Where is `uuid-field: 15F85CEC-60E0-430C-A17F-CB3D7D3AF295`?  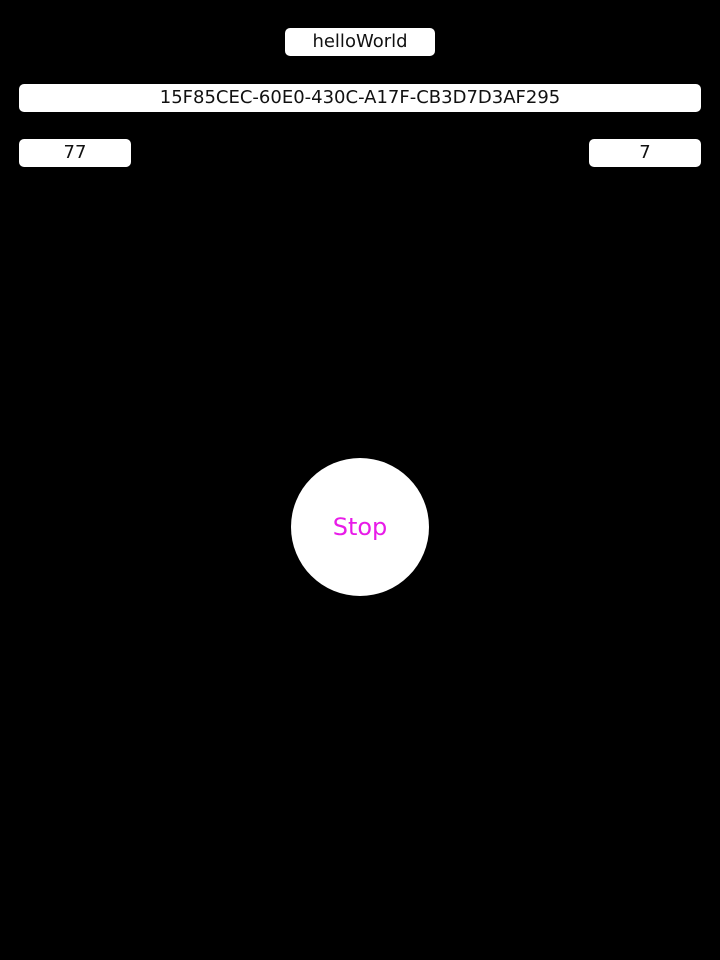
uuid-field: 15F85CEC-60E0-430C-A17F-CB3D7D3AF295 is located at coordinates (360, 98).